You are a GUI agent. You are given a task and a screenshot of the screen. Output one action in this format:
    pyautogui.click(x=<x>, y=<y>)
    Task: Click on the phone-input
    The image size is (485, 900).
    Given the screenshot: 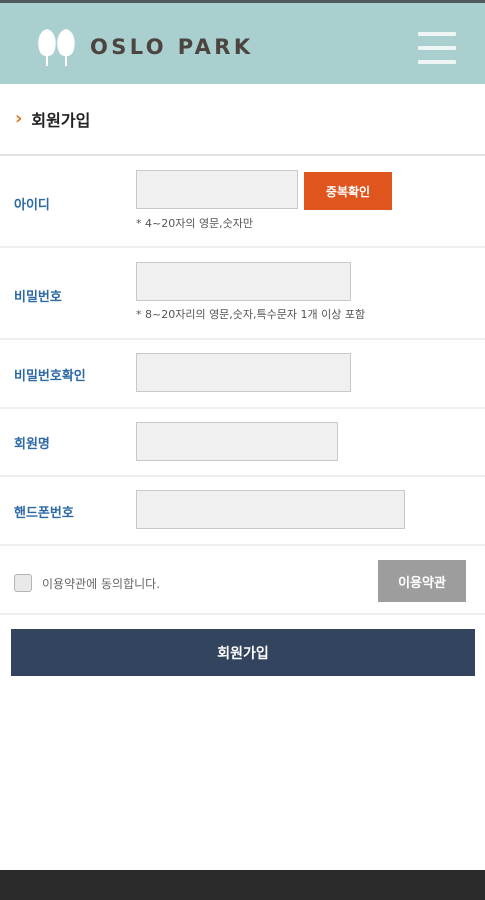 What is the action you would take?
    pyautogui.click(x=270, y=509)
    